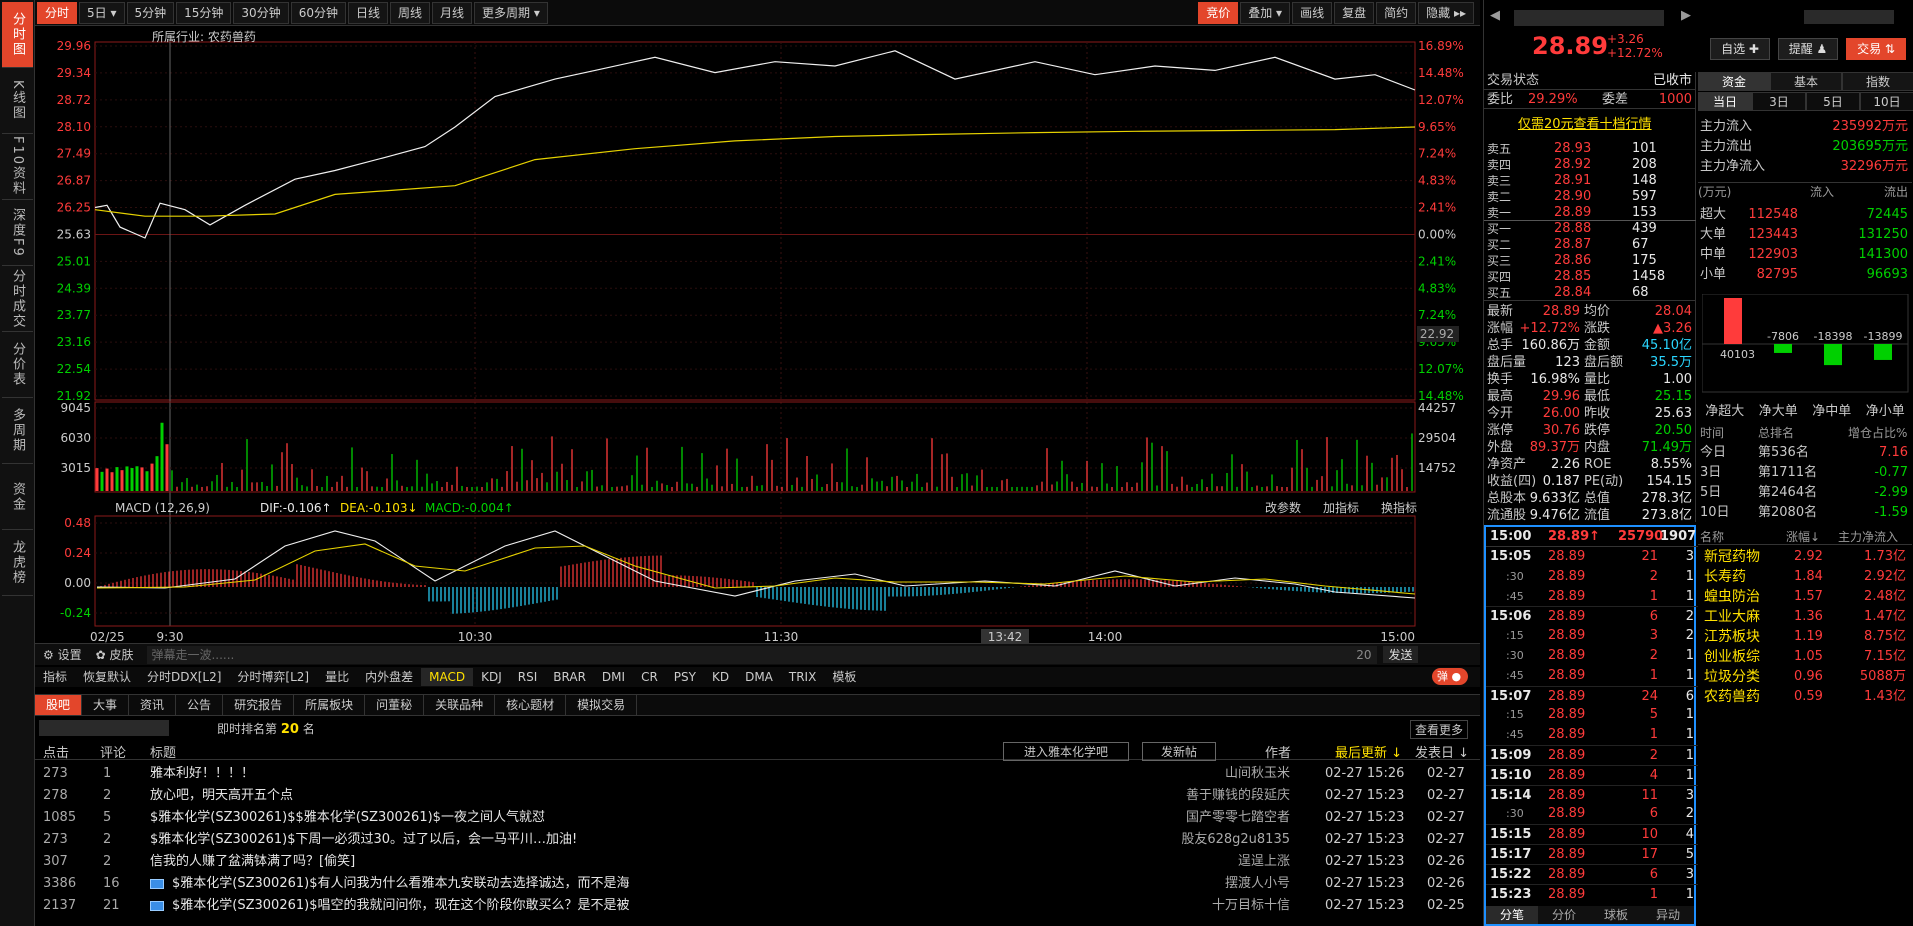  Describe the element at coordinates (1590, 197) in the screenshot. I see `asks-row: 卖二 28.90 597` at that location.